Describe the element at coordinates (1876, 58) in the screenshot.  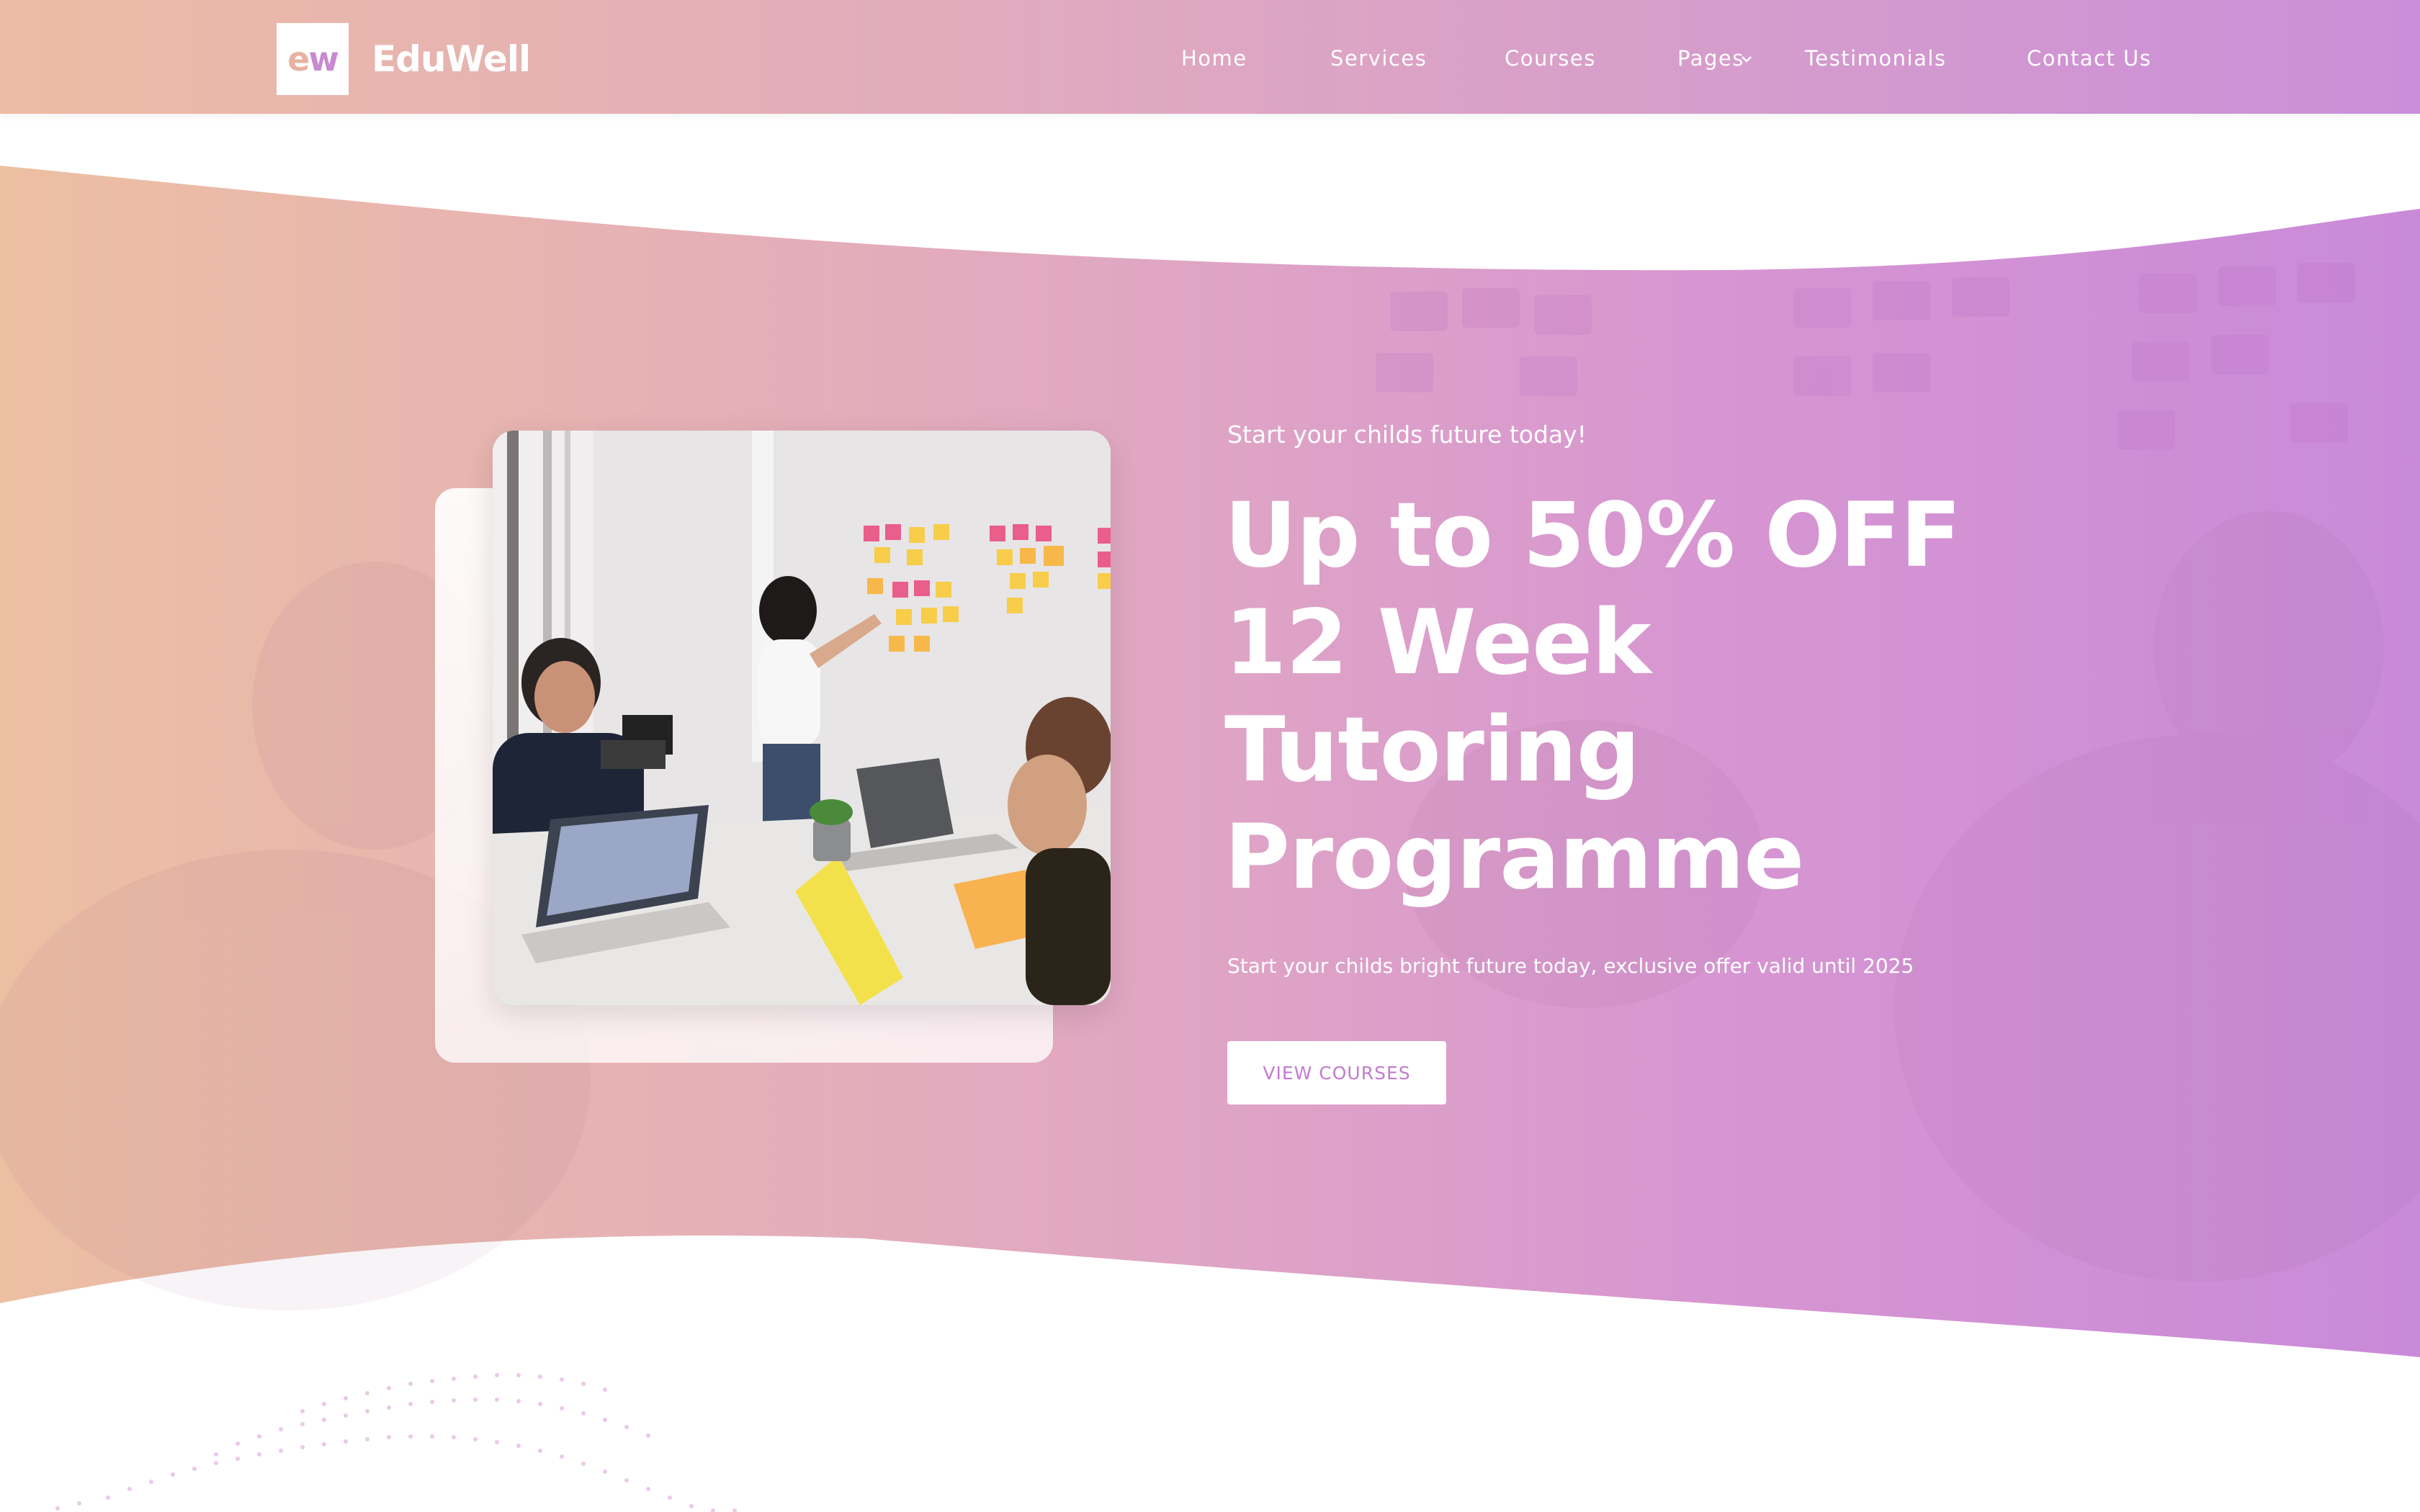
I see `nav-testimonials: Testimonials` at that location.